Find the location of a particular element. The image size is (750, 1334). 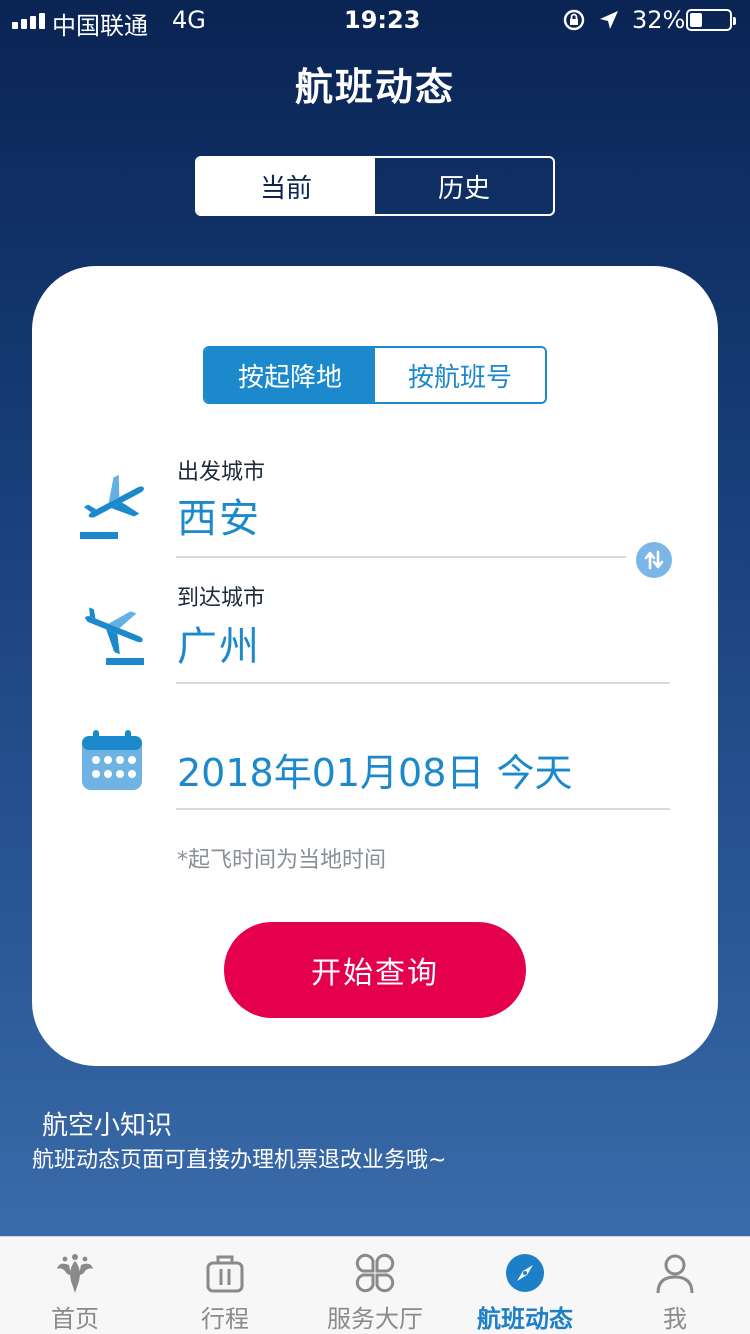

calendar-icon is located at coordinates (112, 760).